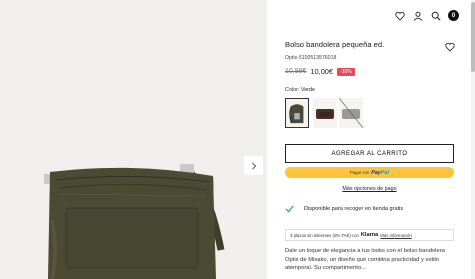 Image resolution: width=475 pixels, height=279 pixels. I want to click on cart-button: 0, so click(453, 15).